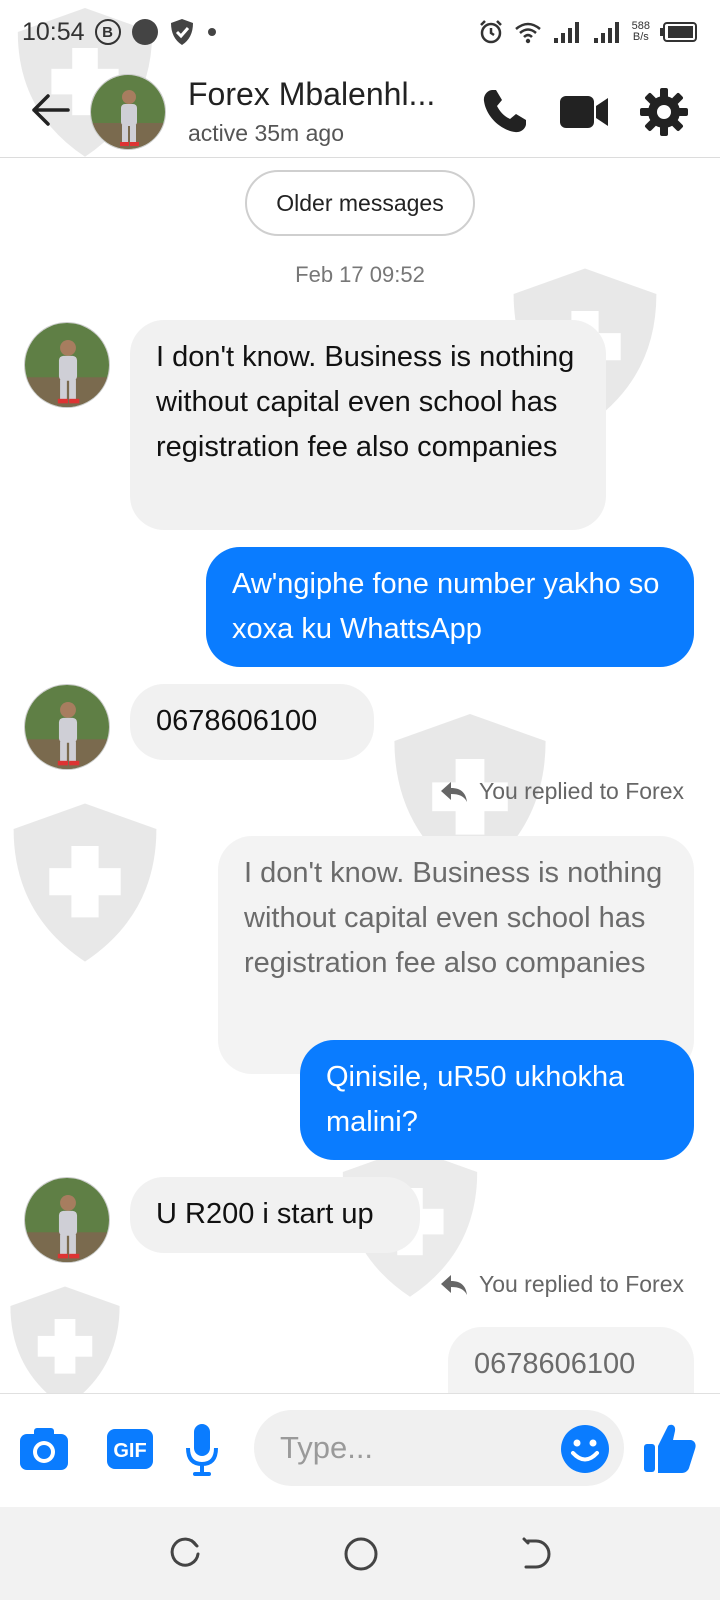 The image size is (720, 1600). Describe the element at coordinates (497, 1100) in the screenshot. I see `outgoing-message: Qinisile, uR50 ukhokha malini?` at that location.